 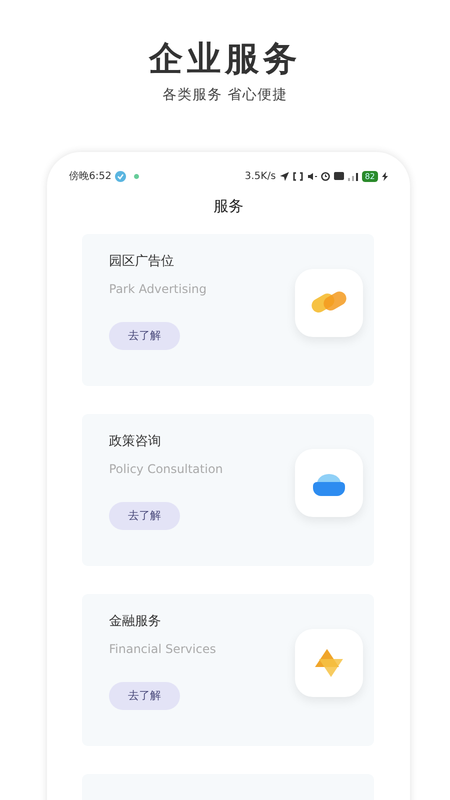 What do you see at coordinates (325, 176) in the screenshot?
I see `alarm-icon` at bounding box center [325, 176].